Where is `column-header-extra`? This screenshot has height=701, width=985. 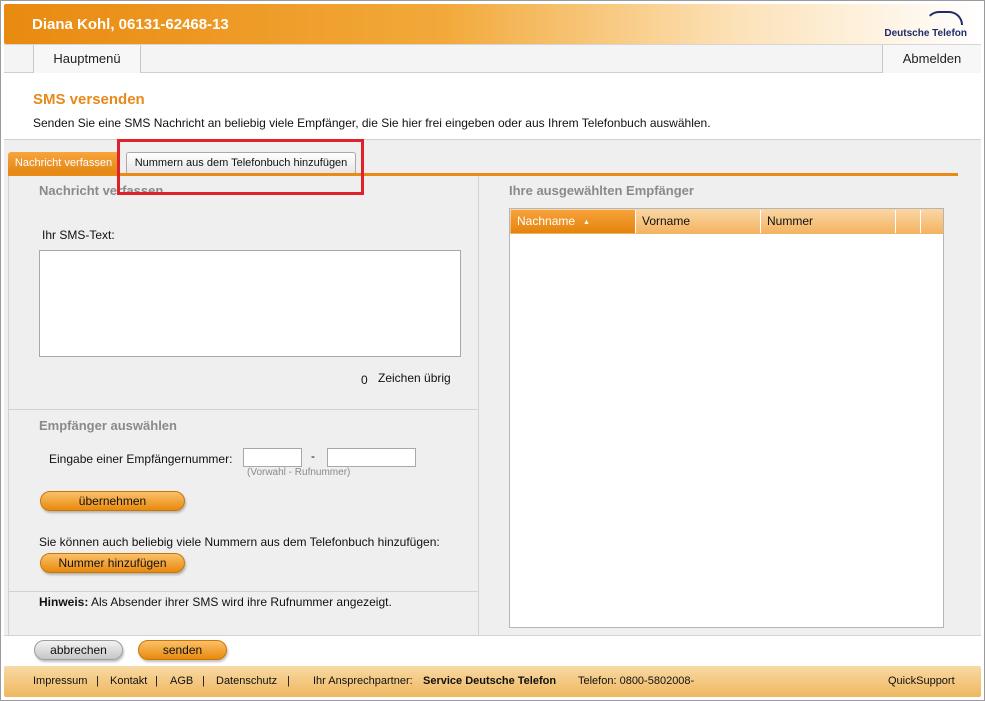 column-header-extra is located at coordinates (908, 221).